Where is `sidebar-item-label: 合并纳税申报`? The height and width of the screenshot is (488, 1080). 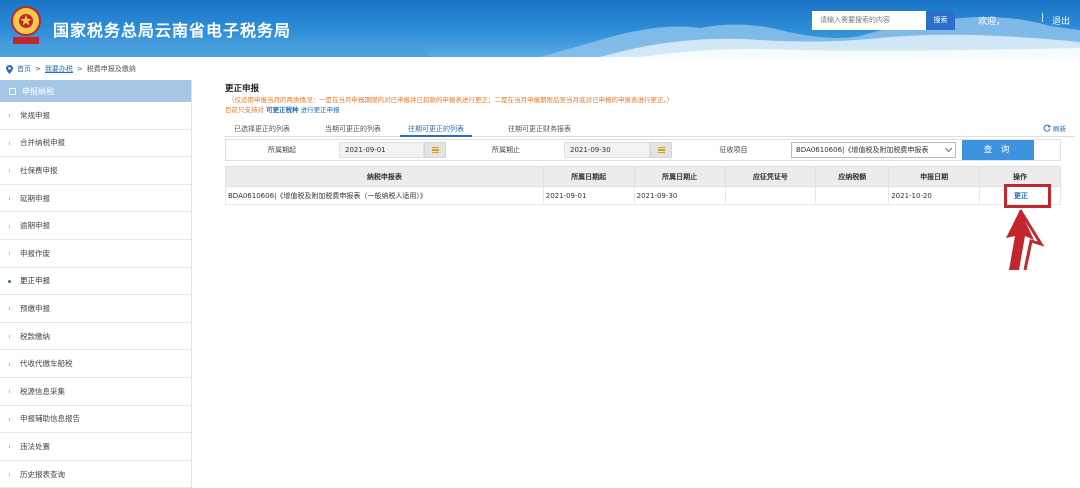
sidebar-item-label: 合并纳税申报 is located at coordinates (42, 143).